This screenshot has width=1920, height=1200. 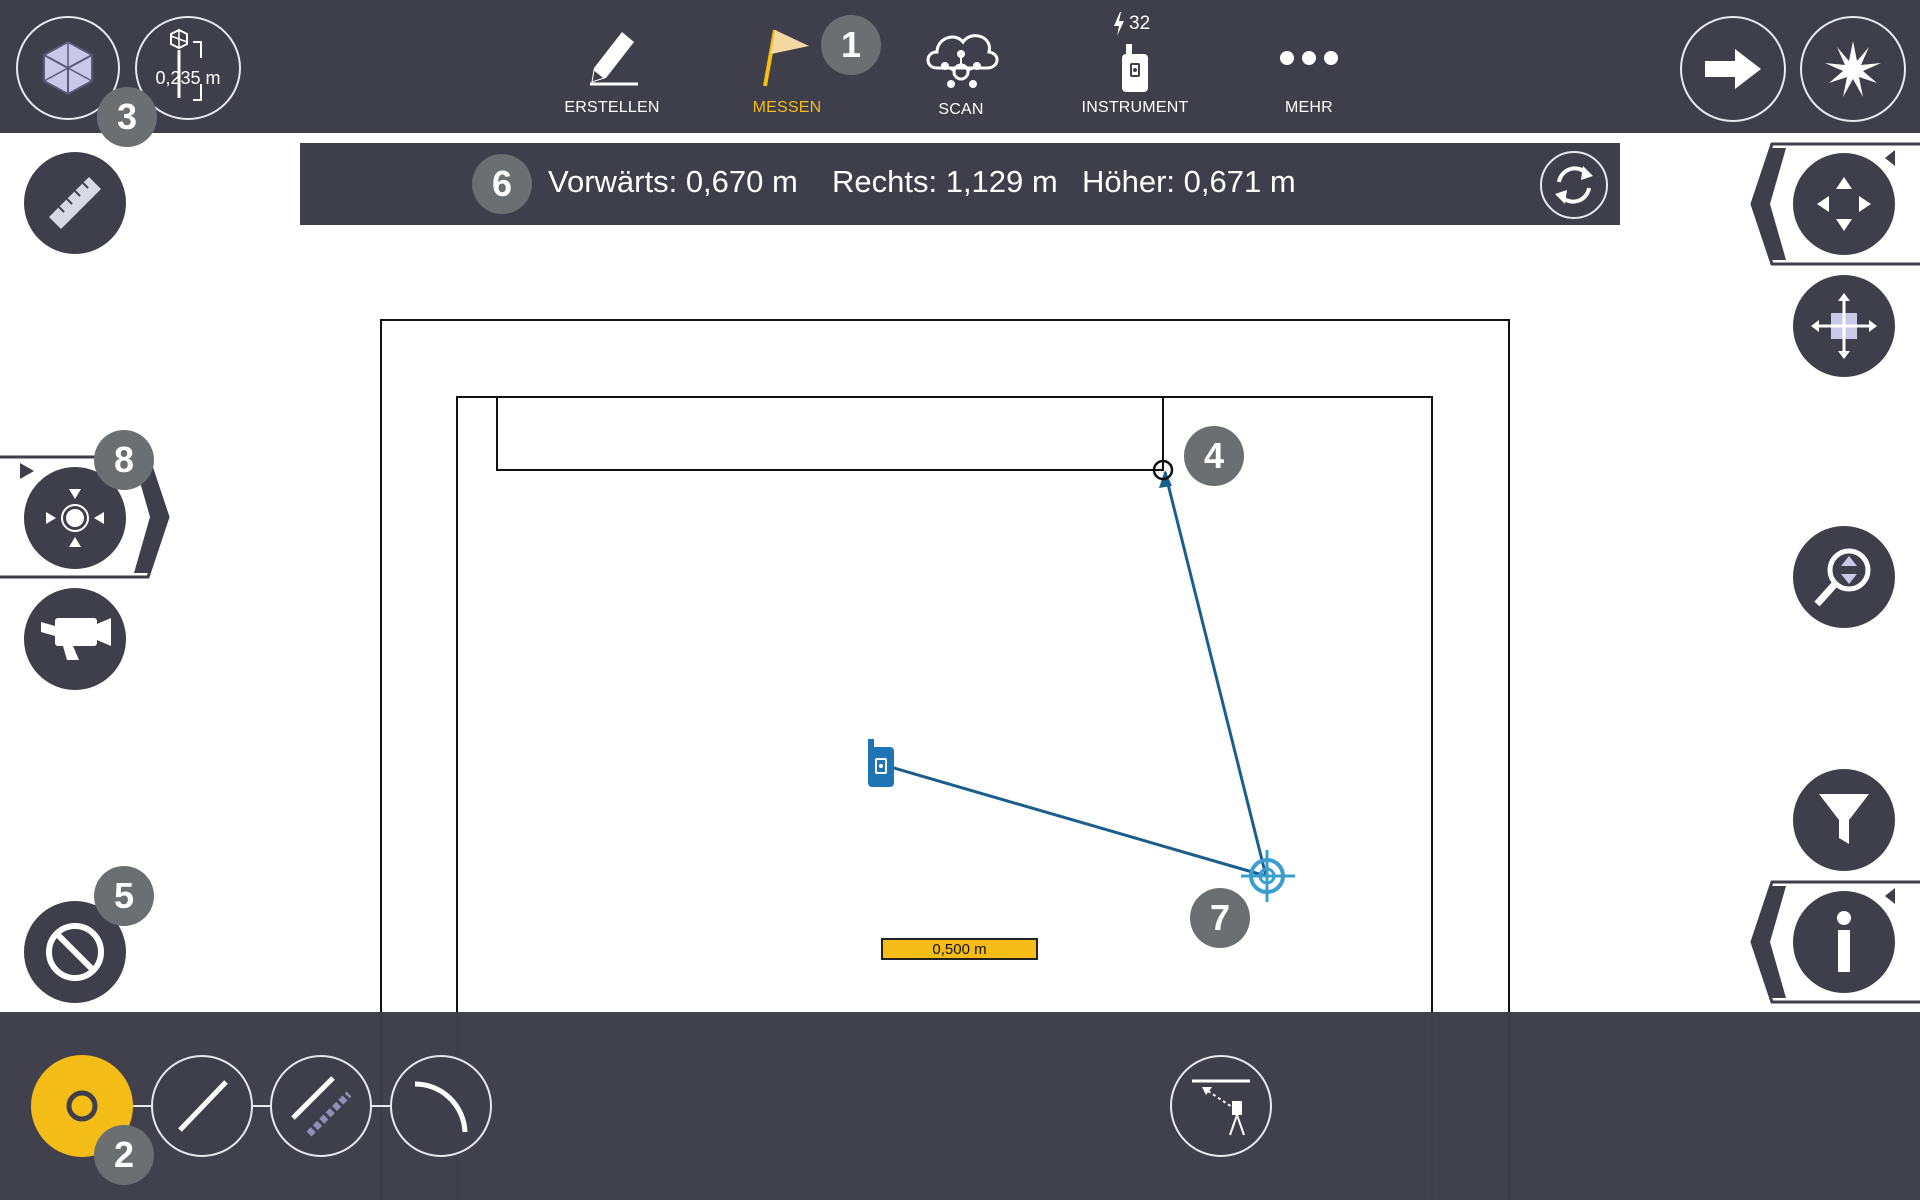 I want to click on info-button, so click(x=1844, y=942).